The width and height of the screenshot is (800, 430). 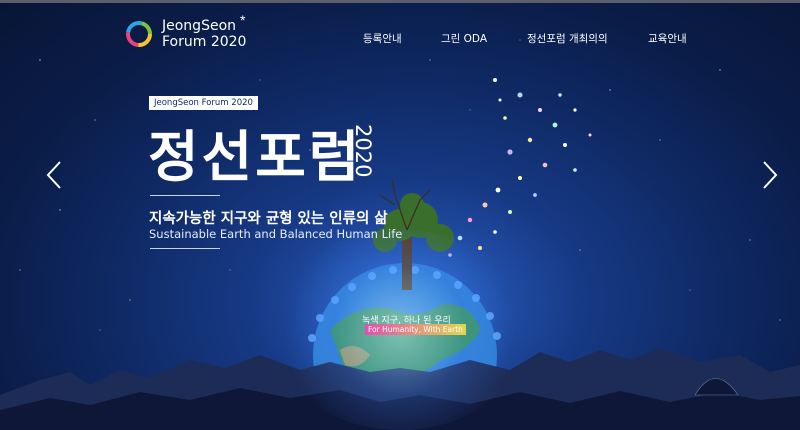 I want to click on logo-line1: JeongSeon, so click(x=199, y=26).